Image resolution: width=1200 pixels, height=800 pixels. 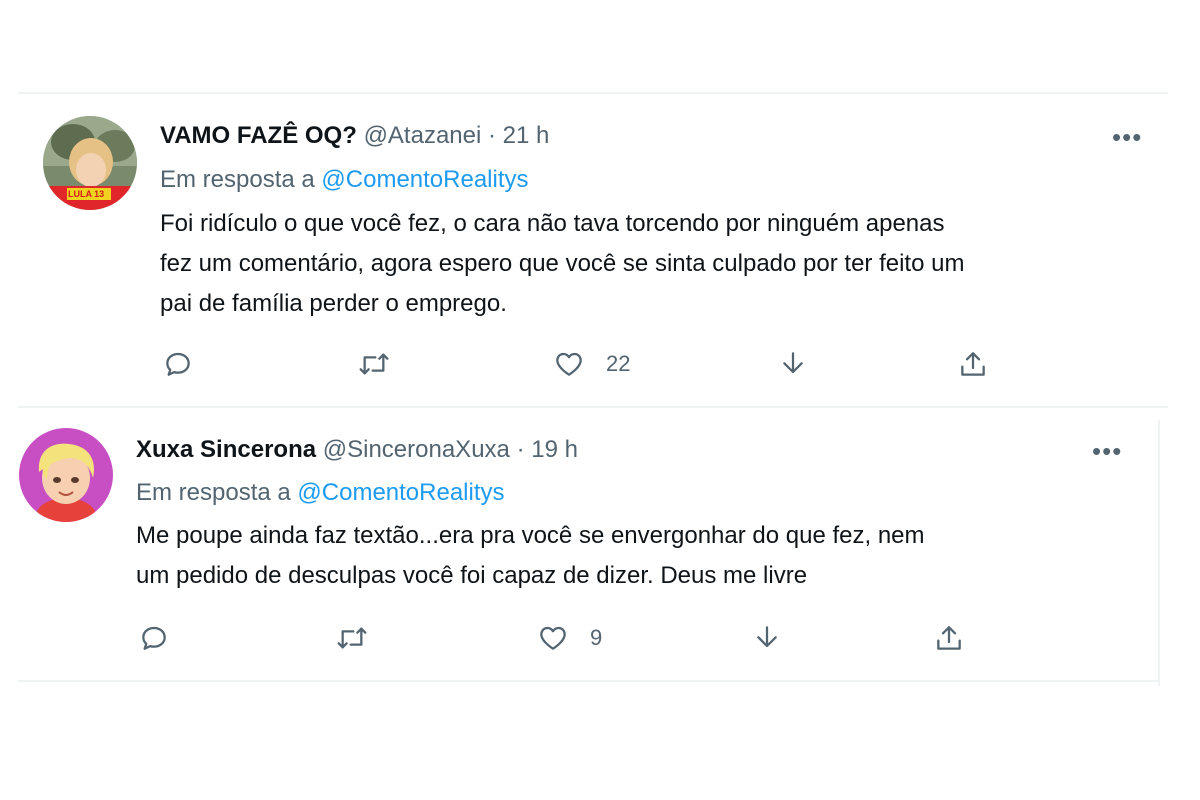 What do you see at coordinates (423, 135) in the screenshot?
I see `user-handle: @Atazanei` at bounding box center [423, 135].